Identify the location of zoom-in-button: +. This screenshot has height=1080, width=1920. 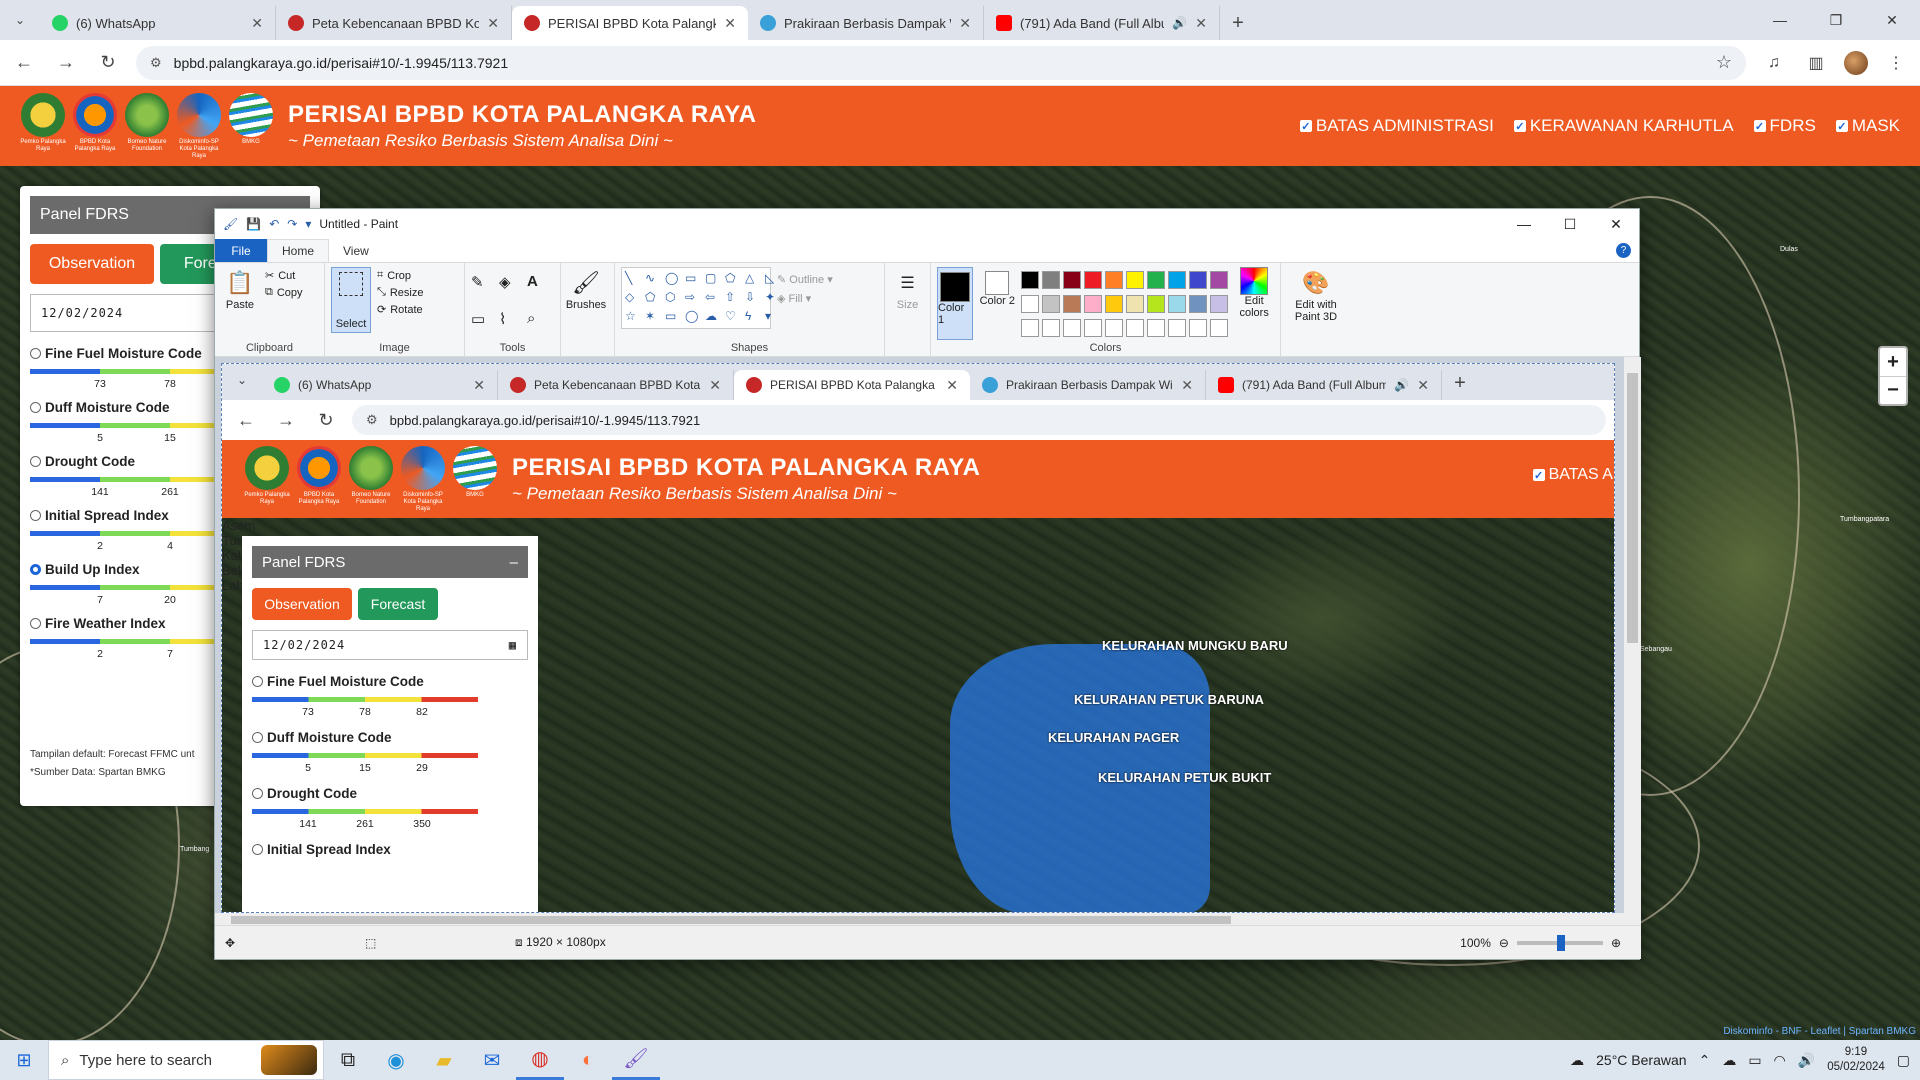
(1893, 362).